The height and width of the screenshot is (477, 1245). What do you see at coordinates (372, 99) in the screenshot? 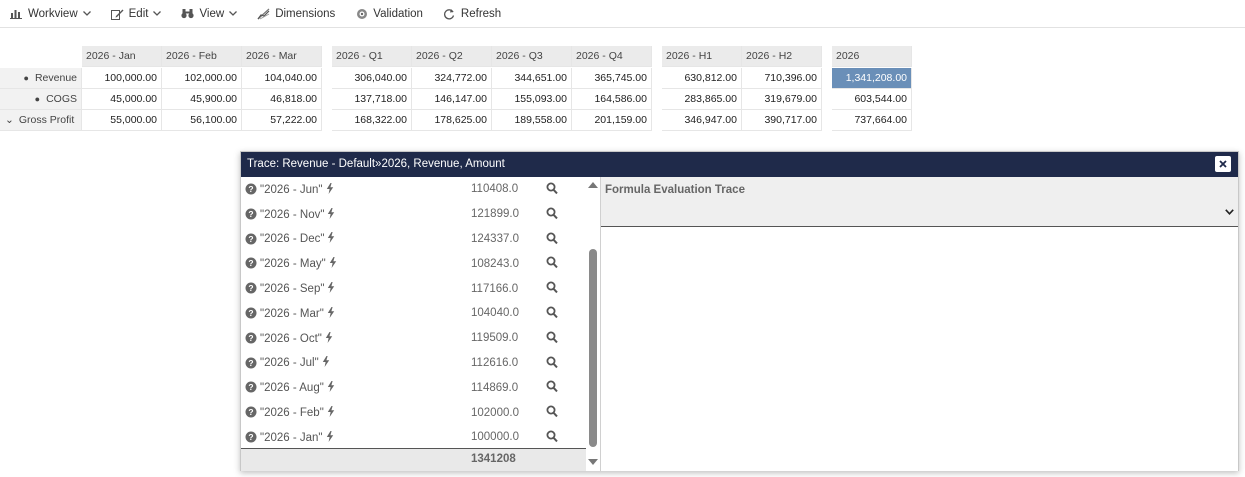
I see `grid-cell: 137,718.00` at bounding box center [372, 99].